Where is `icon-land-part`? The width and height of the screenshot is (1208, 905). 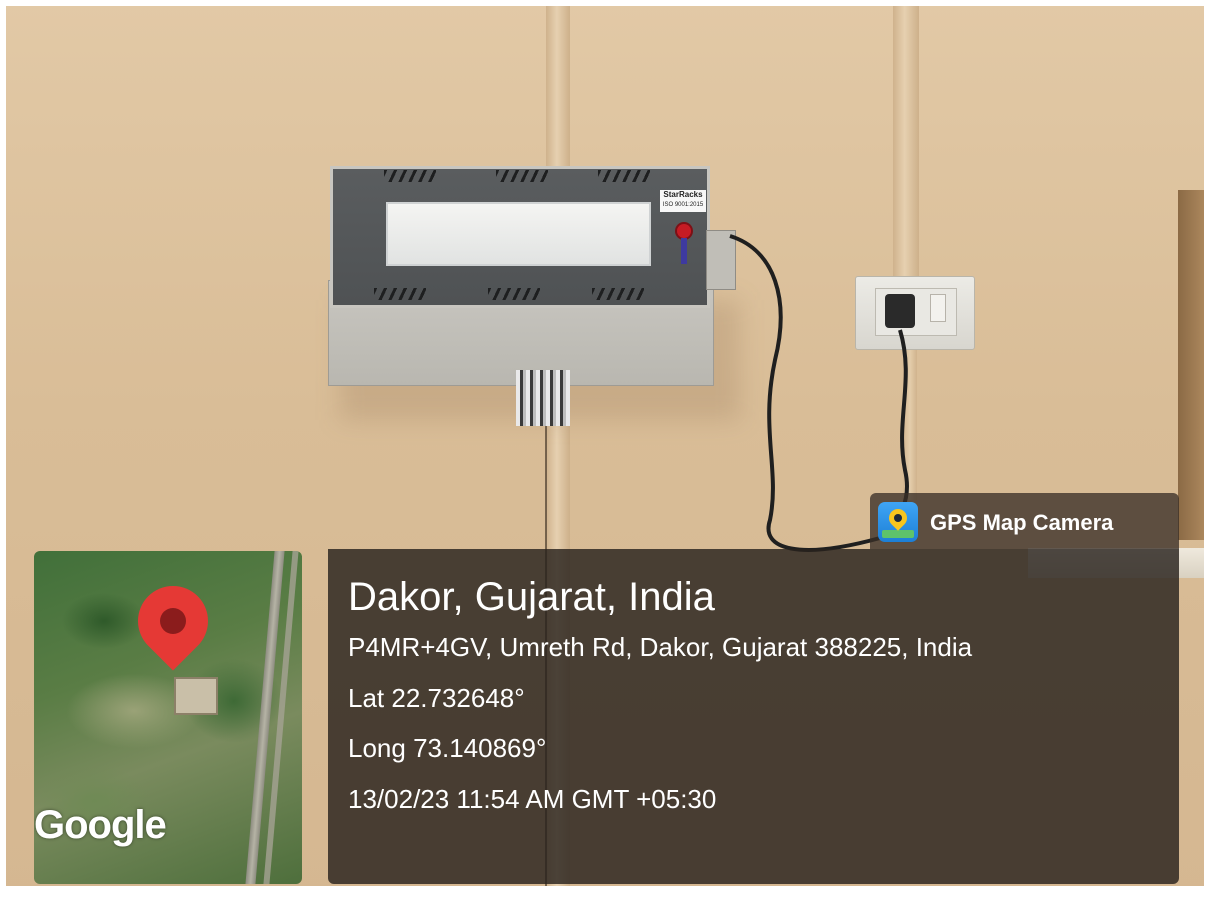 icon-land-part is located at coordinates (898, 534).